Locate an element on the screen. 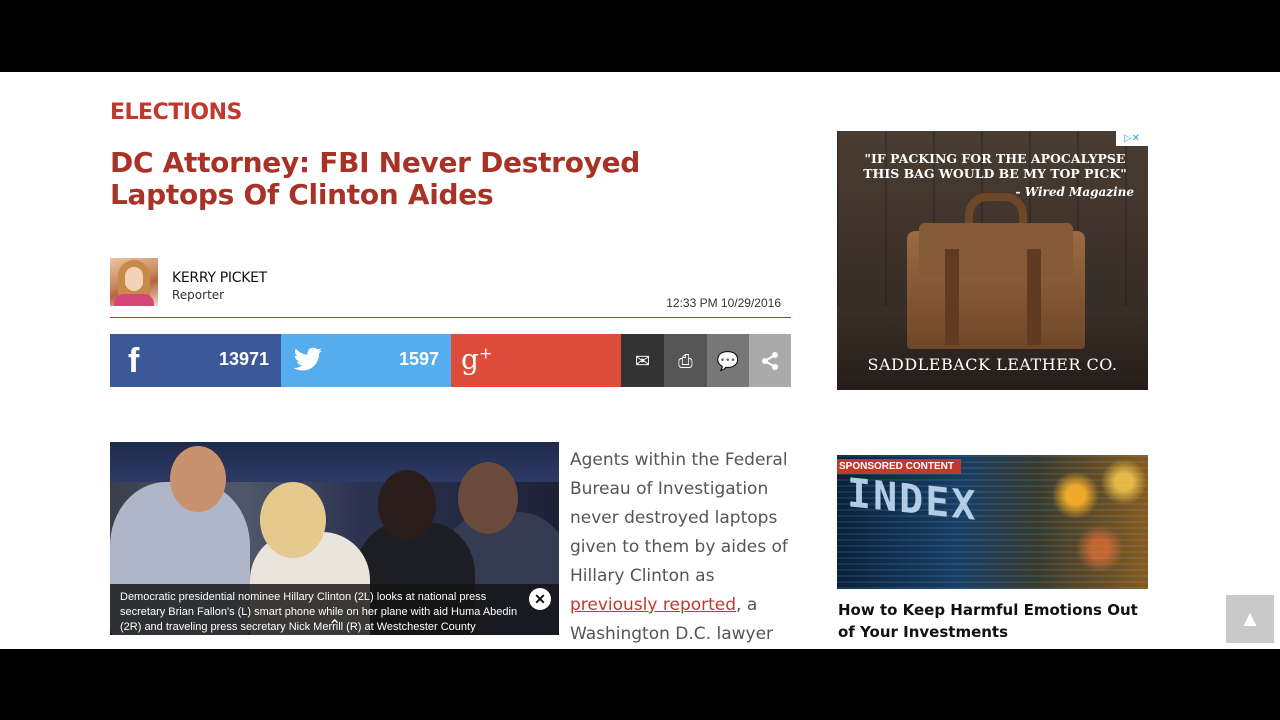 Image resolution: width=1280 pixels, height=720 pixels. comment-bubbles-icon: 💬 is located at coordinates (728, 360).